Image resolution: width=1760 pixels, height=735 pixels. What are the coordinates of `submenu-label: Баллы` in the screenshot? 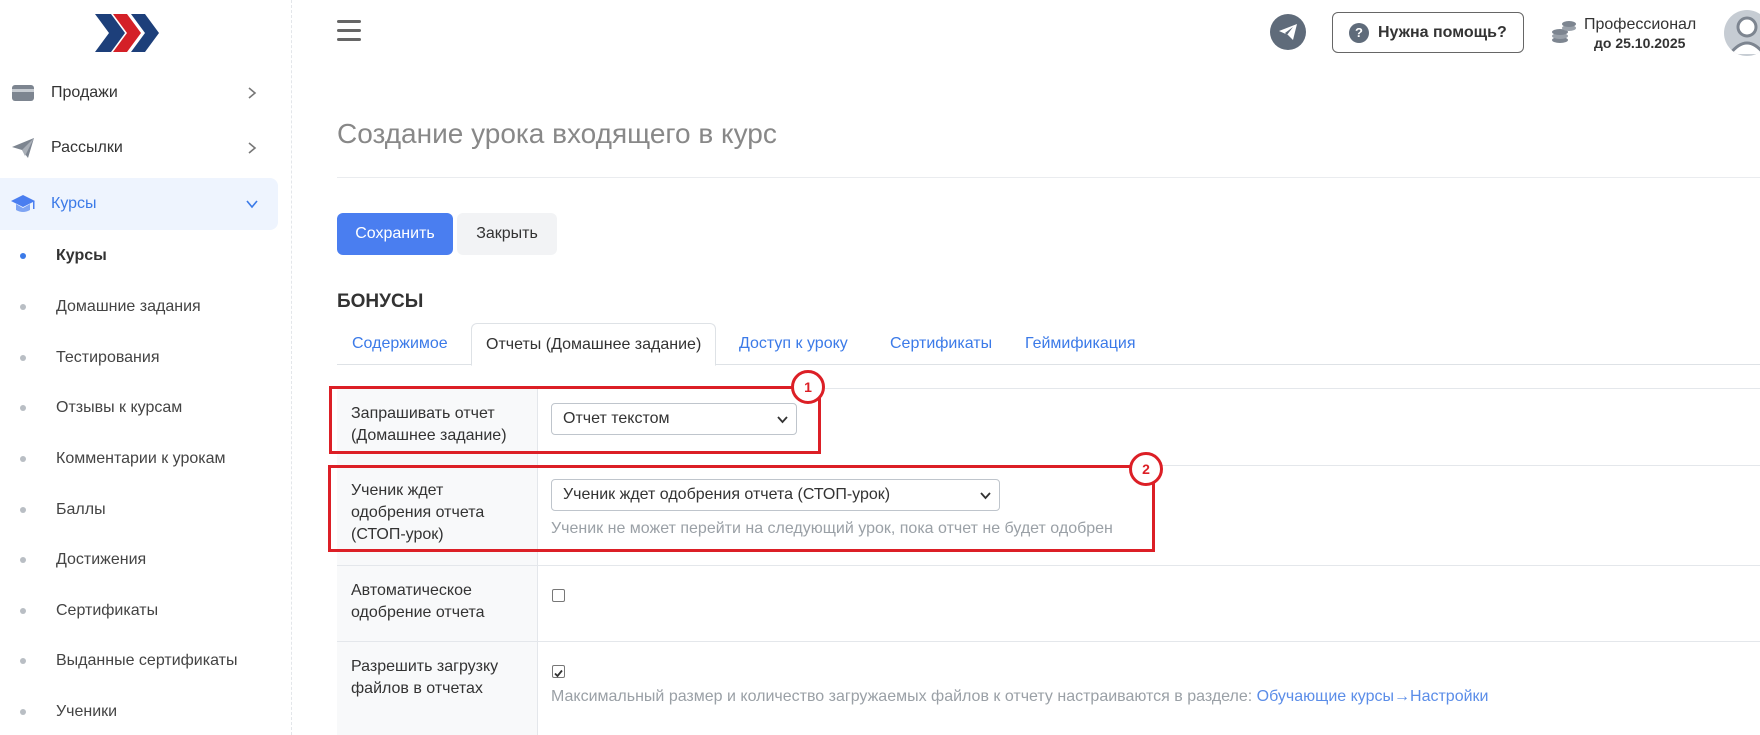 It's located at (81, 509).